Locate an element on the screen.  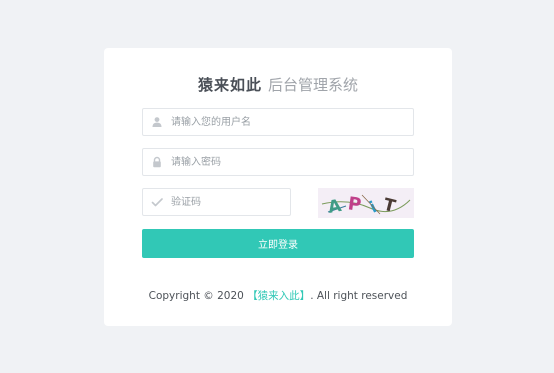
username-field is located at coordinates (278, 122).